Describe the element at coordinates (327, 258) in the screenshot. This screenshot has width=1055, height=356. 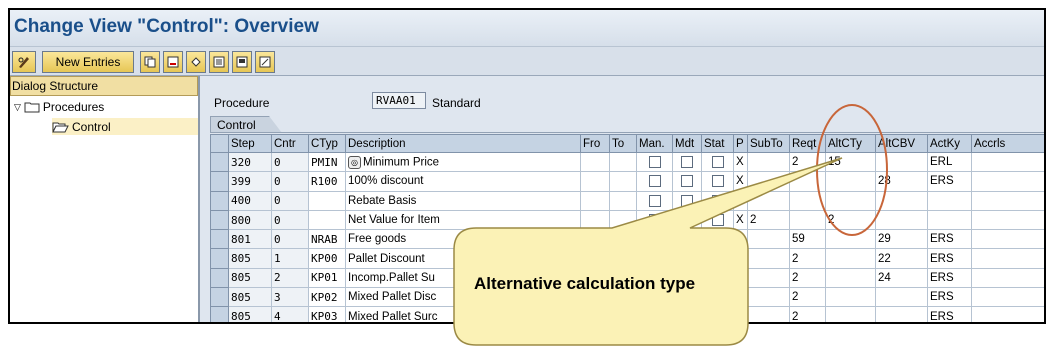
I see `cell-ctyp: KP00` at that location.